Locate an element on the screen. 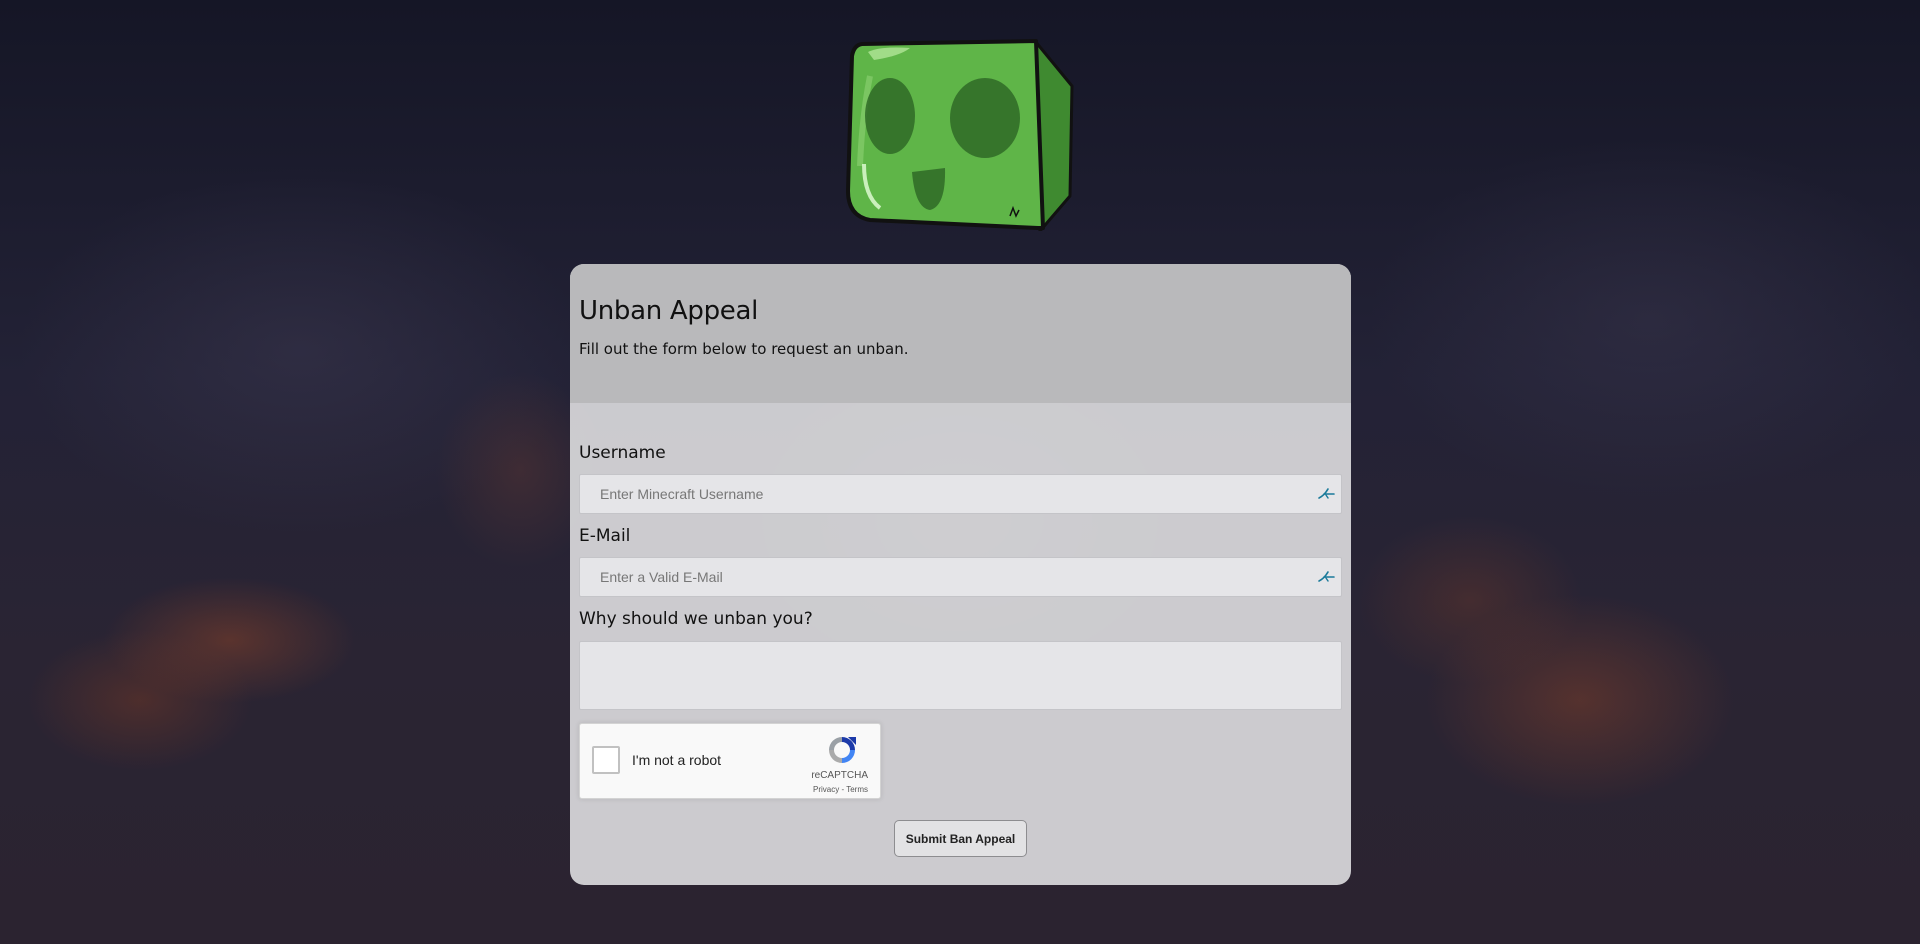  recaptcha-links: Privacy - Terms is located at coordinates (840, 789).